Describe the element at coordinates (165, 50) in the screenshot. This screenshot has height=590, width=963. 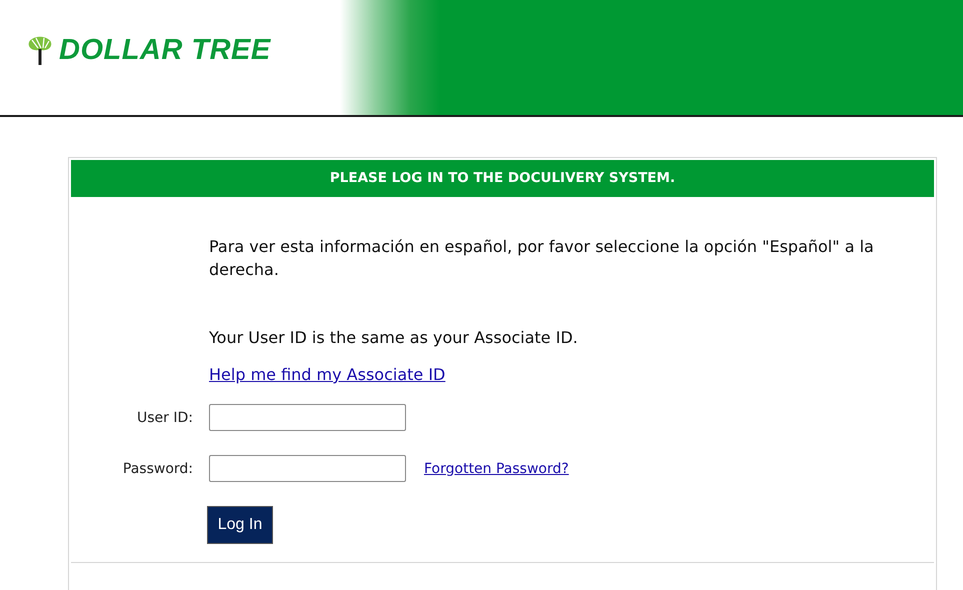
I see `logo-text: DOLLAR TREE` at that location.